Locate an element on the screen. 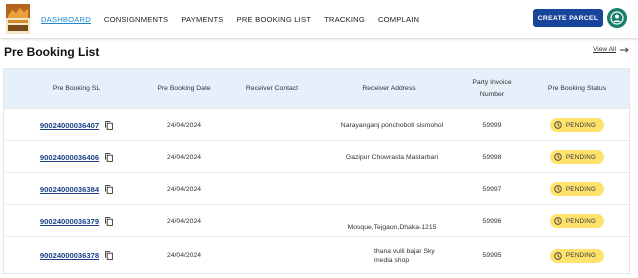  company-logo is located at coordinates (18, 19).